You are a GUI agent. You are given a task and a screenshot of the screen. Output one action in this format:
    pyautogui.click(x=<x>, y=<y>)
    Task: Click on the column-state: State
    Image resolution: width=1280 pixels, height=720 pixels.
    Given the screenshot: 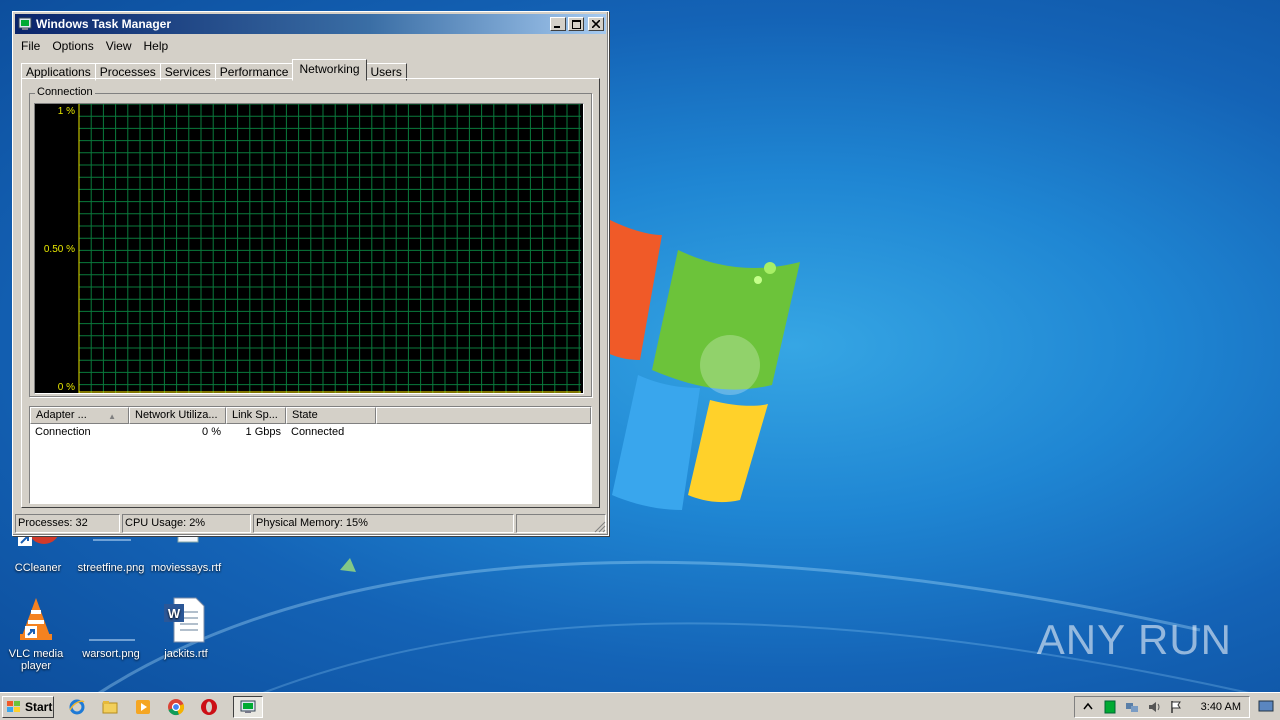 What is the action you would take?
    pyautogui.click(x=331, y=415)
    